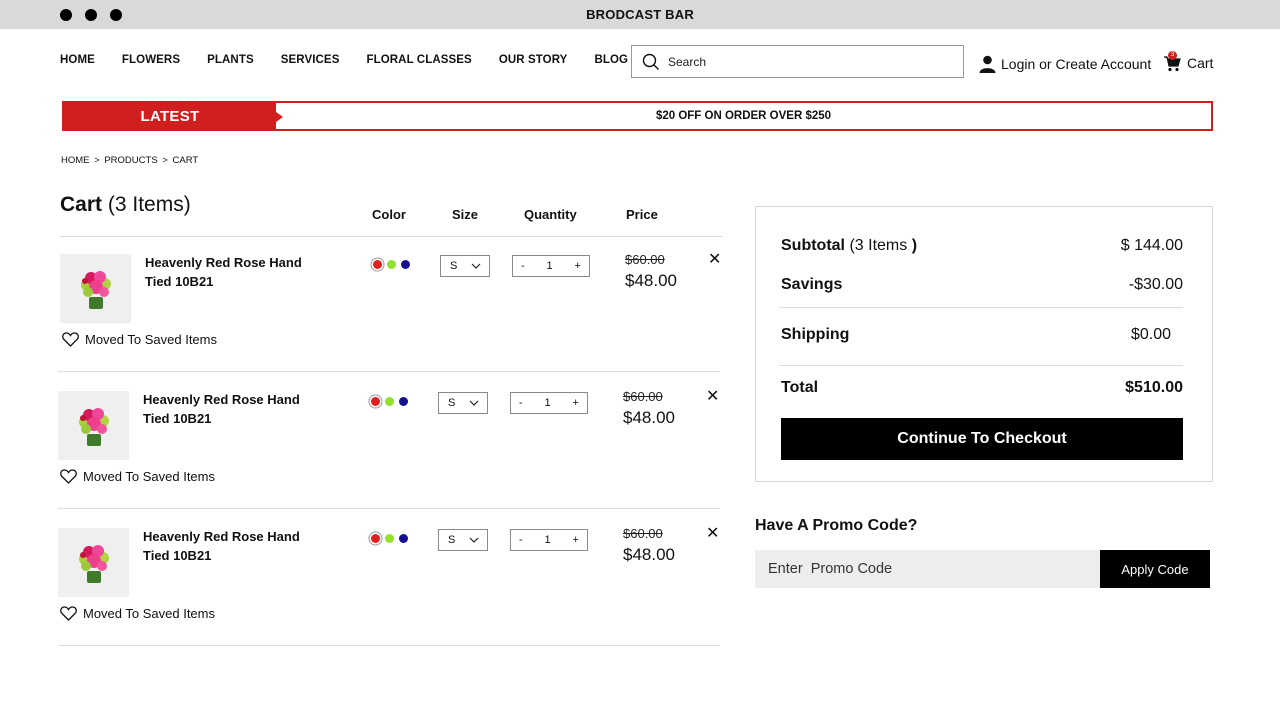 The width and height of the screenshot is (1280, 720). Describe the element at coordinates (812, 284) in the screenshot. I see `savings-label: Savings` at that location.